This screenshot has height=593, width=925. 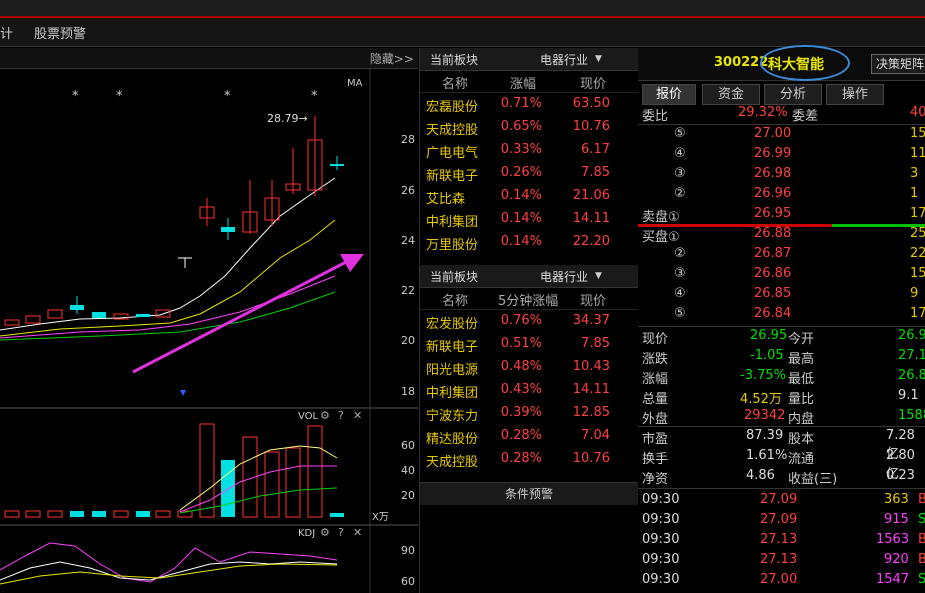 I want to click on sector-row: 宏磊股份 0.71% 63.50, so click(x=529, y=104).